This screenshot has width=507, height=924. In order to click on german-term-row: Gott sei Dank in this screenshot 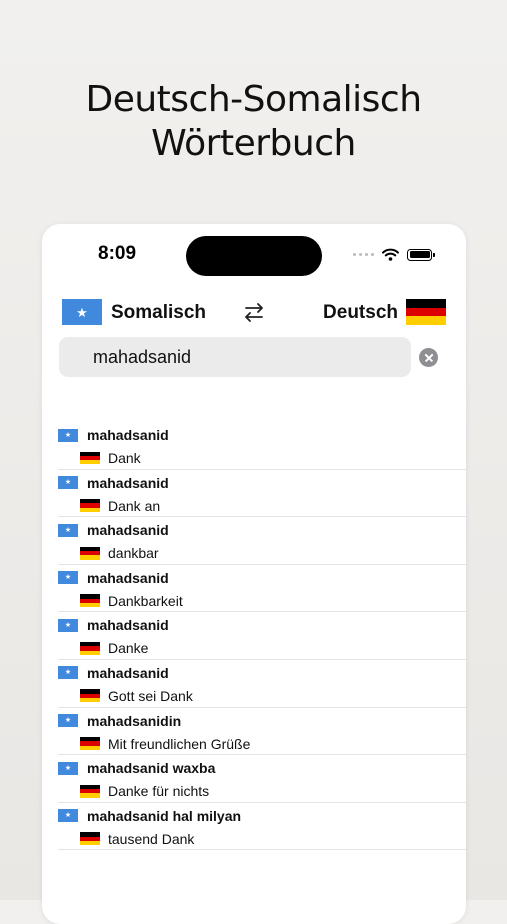, I will do `click(136, 696)`.